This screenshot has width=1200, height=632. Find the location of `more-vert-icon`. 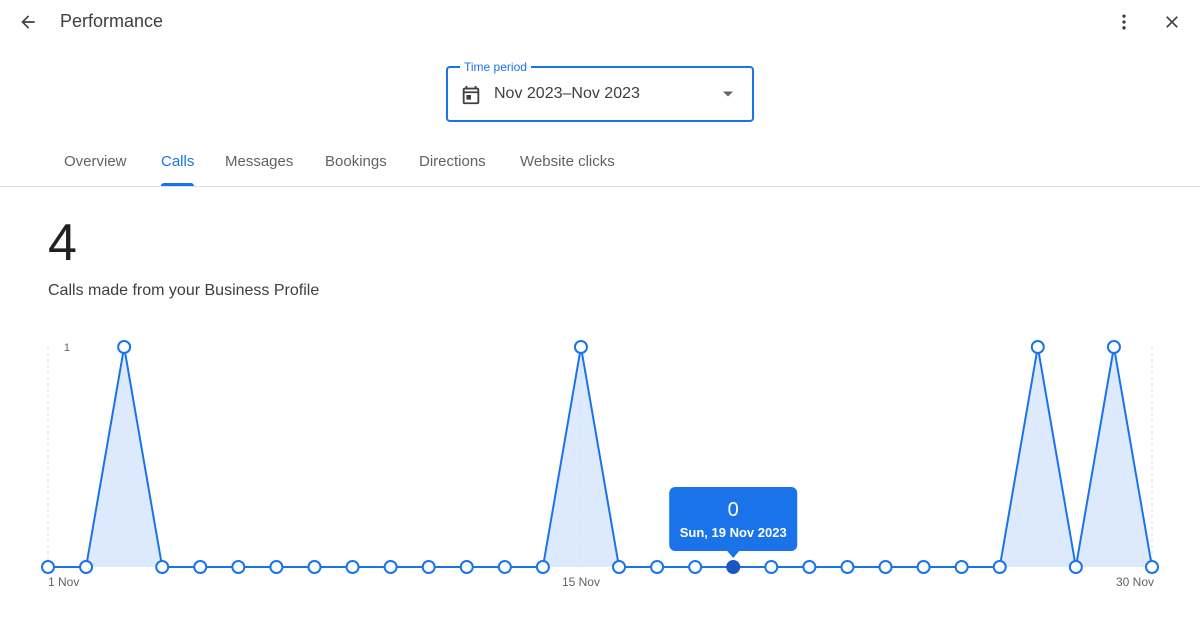

more-vert-icon is located at coordinates (1124, 22).